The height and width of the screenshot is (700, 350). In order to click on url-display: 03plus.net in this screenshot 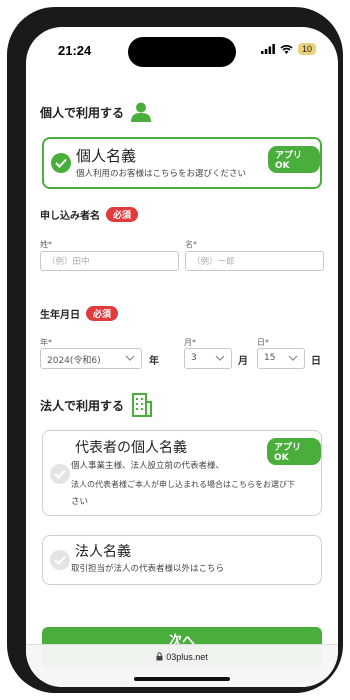, I will do `click(182, 657)`.